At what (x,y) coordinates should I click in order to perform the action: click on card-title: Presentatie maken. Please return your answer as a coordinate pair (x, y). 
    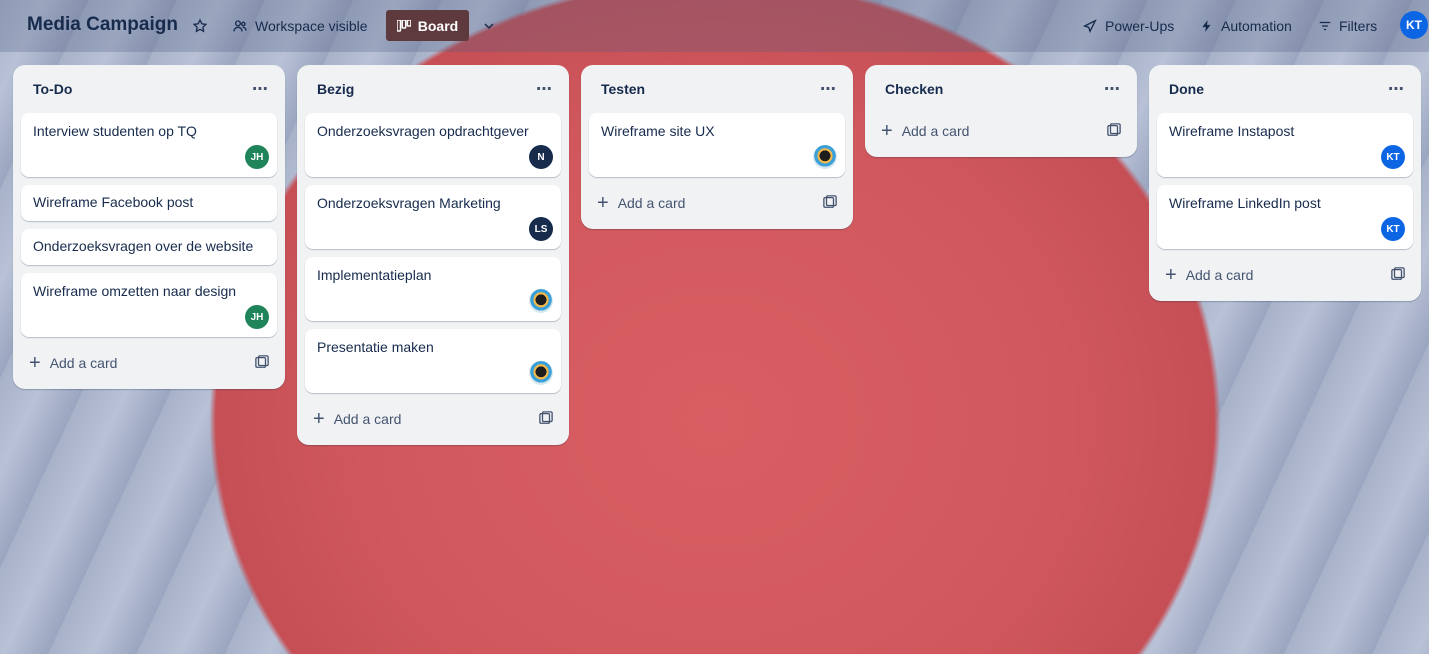
    Looking at the image, I should click on (375, 347).